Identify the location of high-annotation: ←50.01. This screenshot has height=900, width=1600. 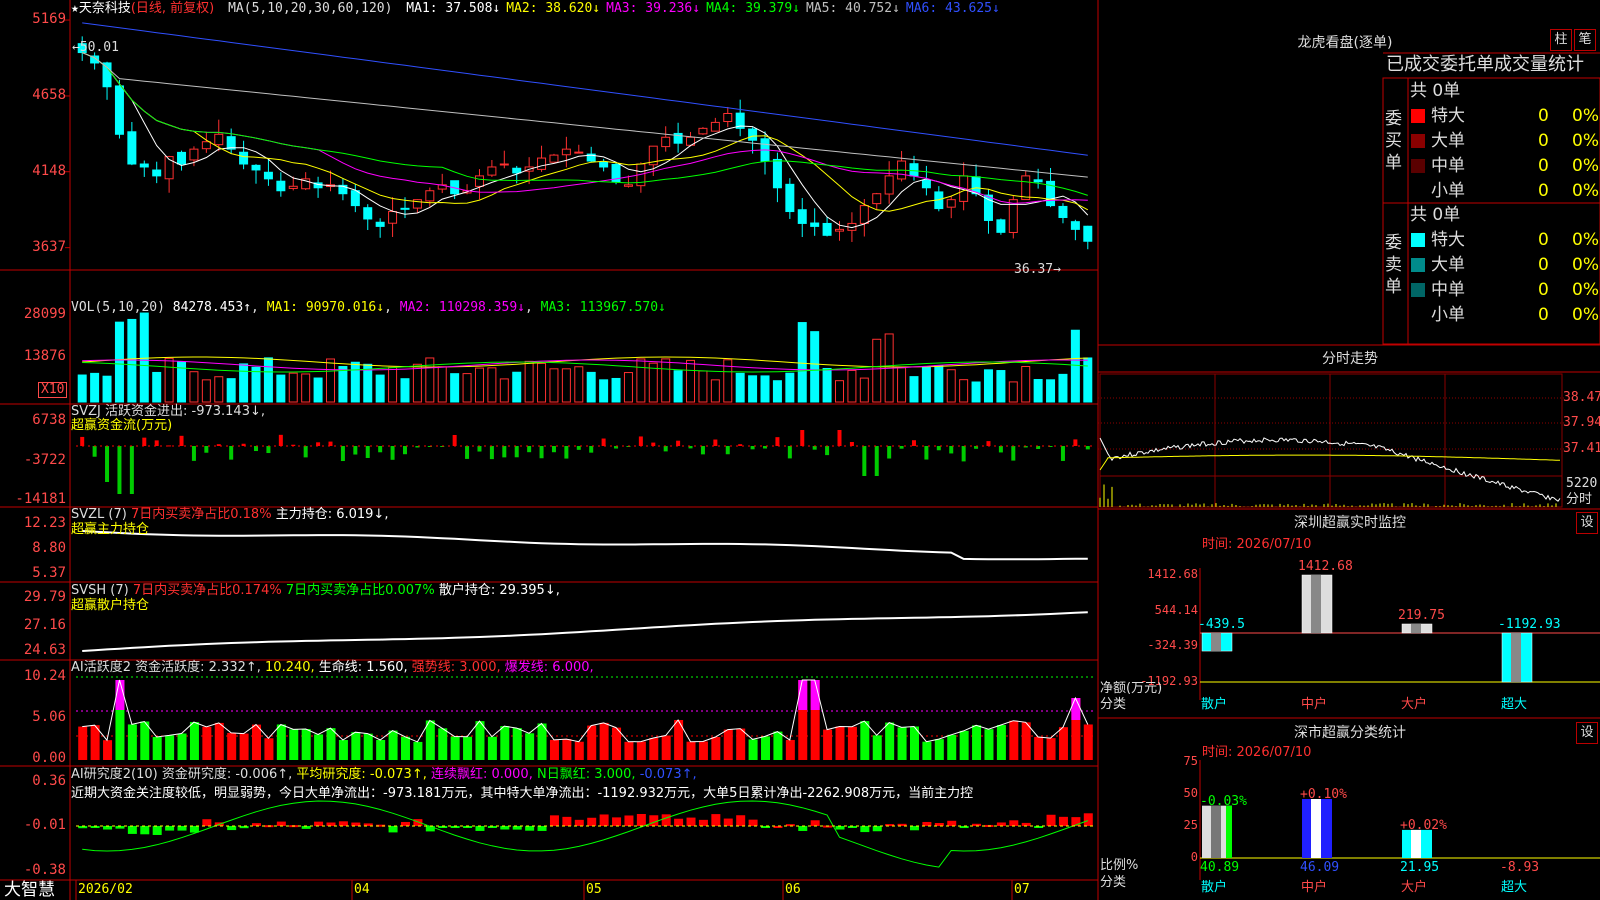
(95, 47).